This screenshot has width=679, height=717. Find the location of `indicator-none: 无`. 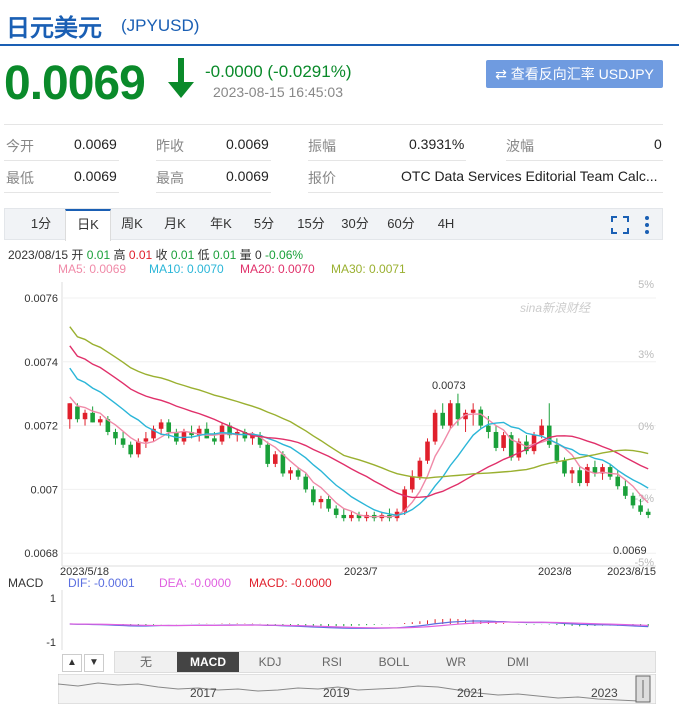

indicator-none: 无 is located at coordinates (146, 662).